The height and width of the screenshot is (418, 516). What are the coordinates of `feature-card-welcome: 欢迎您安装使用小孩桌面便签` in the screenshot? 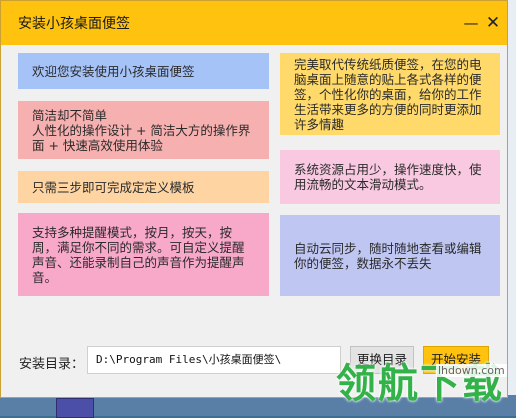 It's located at (143, 71).